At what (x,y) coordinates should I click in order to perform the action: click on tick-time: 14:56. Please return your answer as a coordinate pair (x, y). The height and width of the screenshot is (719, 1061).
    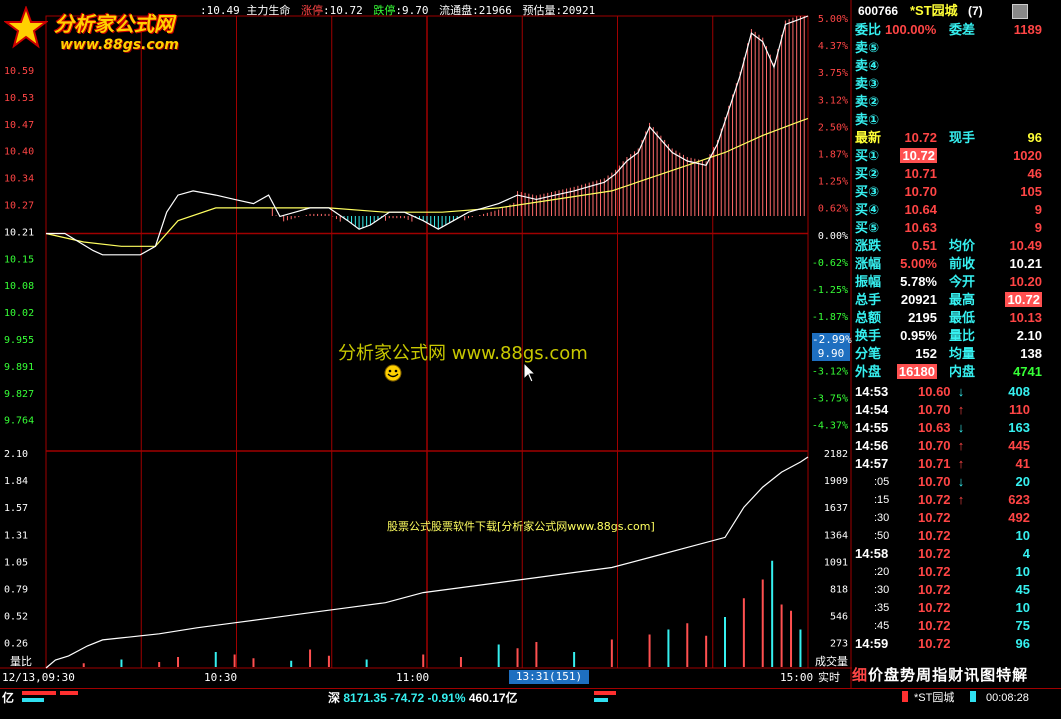
    Looking at the image, I should click on (872, 445).